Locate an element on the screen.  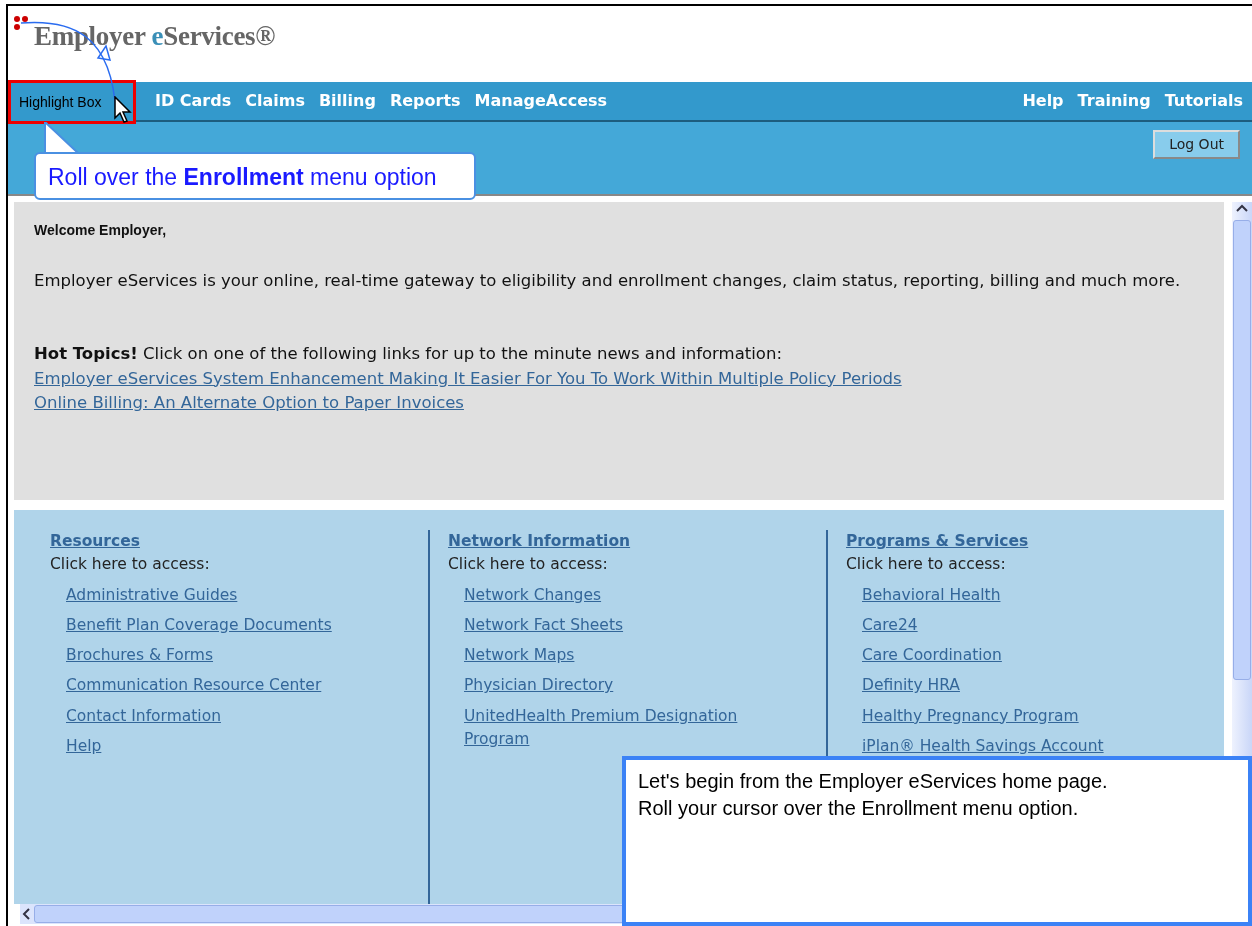
resource-link: Definity HRA is located at coordinates (911, 686).